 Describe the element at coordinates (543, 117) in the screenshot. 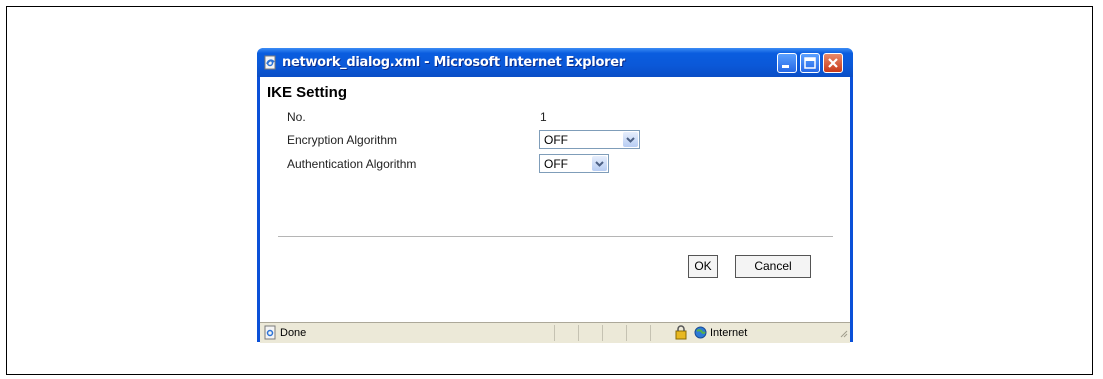

I see `no-value: 1` at that location.